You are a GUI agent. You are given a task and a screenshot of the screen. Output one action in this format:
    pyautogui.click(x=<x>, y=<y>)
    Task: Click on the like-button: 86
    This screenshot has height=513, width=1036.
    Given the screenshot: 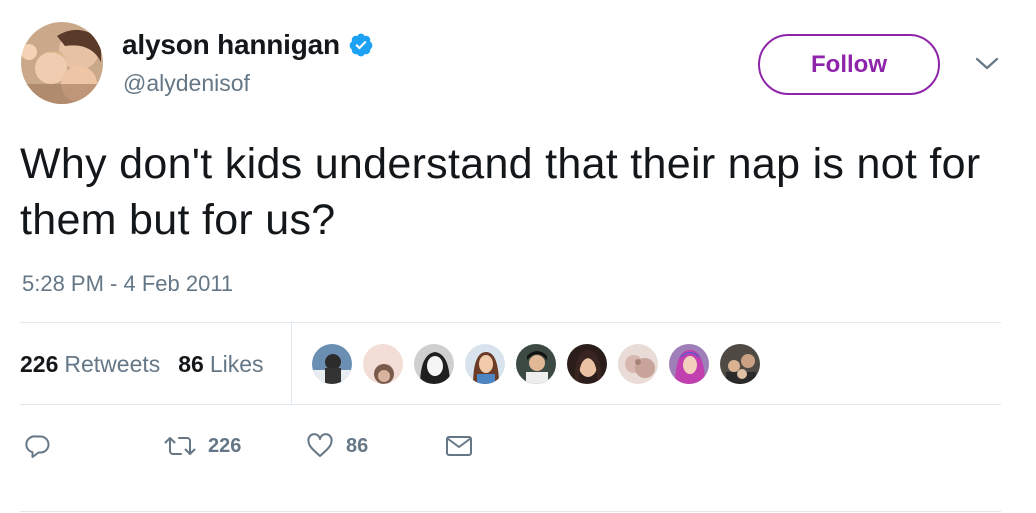 What is the action you would take?
    pyautogui.click(x=337, y=446)
    